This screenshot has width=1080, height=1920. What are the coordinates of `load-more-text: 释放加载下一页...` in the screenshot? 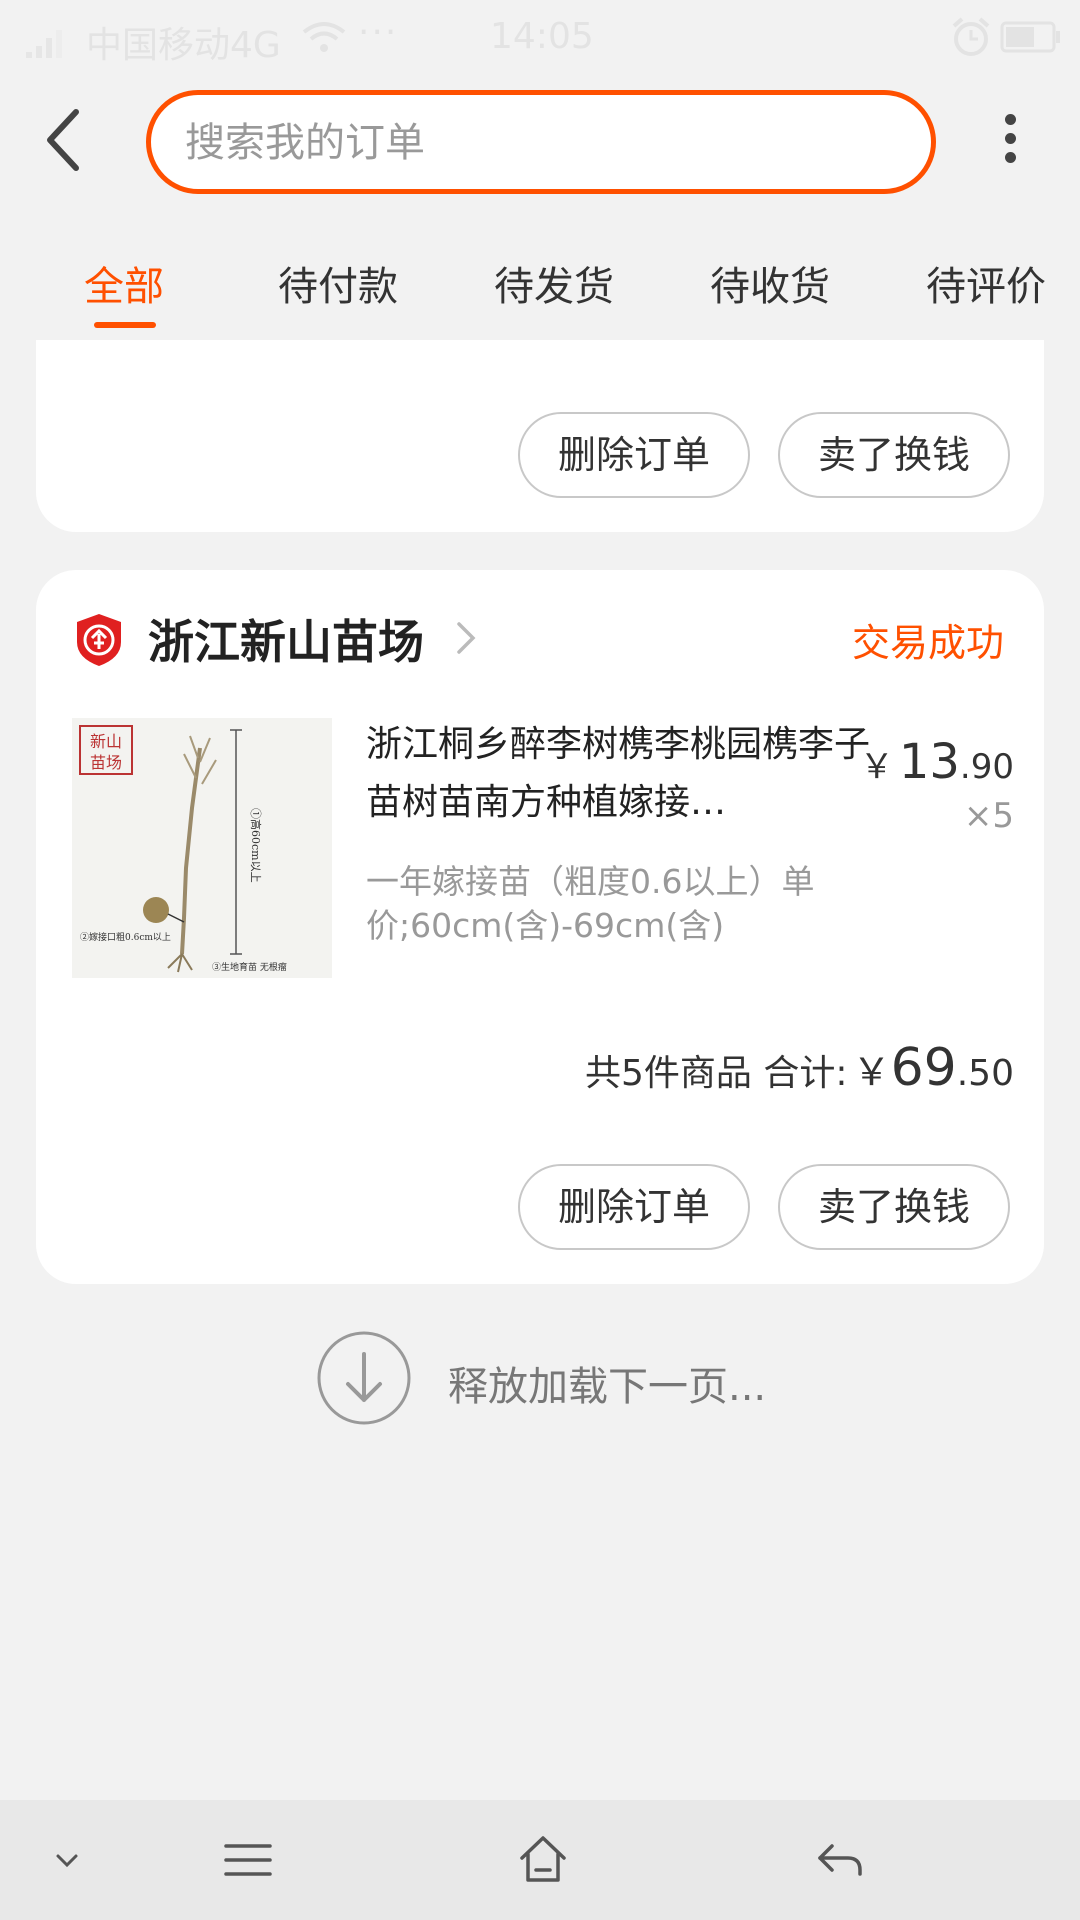 It's located at (607, 1387).